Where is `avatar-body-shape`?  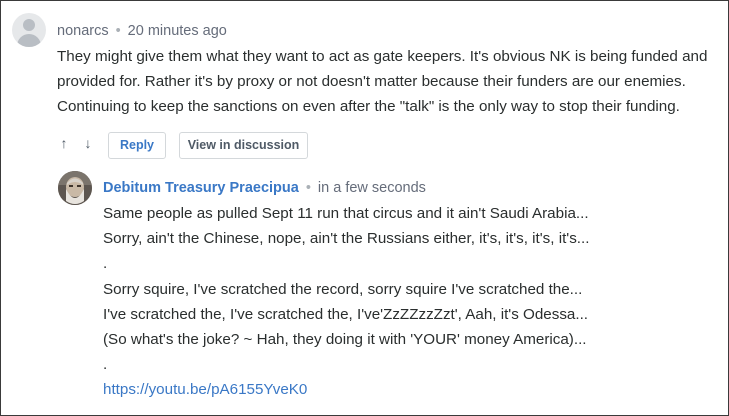
avatar-body-shape is located at coordinates (29, 40).